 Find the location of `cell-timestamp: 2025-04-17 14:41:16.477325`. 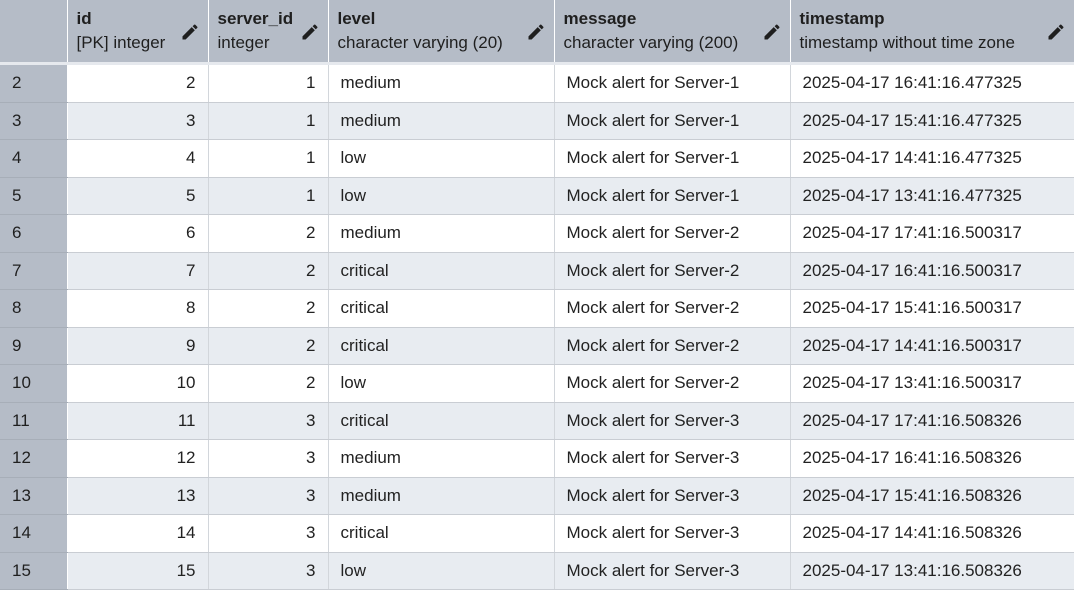

cell-timestamp: 2025-04-17 14:41:16.477325 is located at coordinates (932, 158).